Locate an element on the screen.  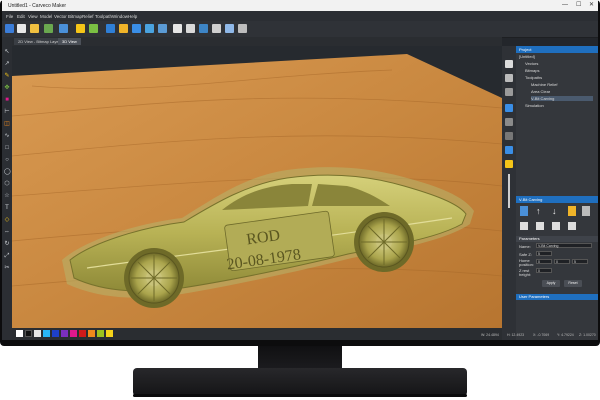
extrude-icon is located at coordinates (162, 28).